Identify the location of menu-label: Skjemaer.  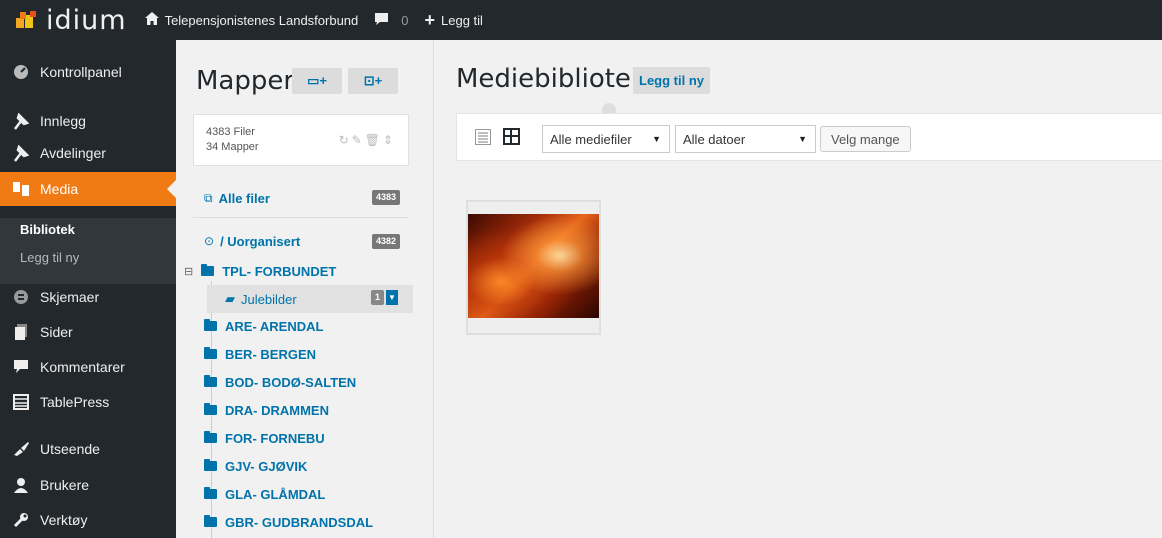
(70, 297).